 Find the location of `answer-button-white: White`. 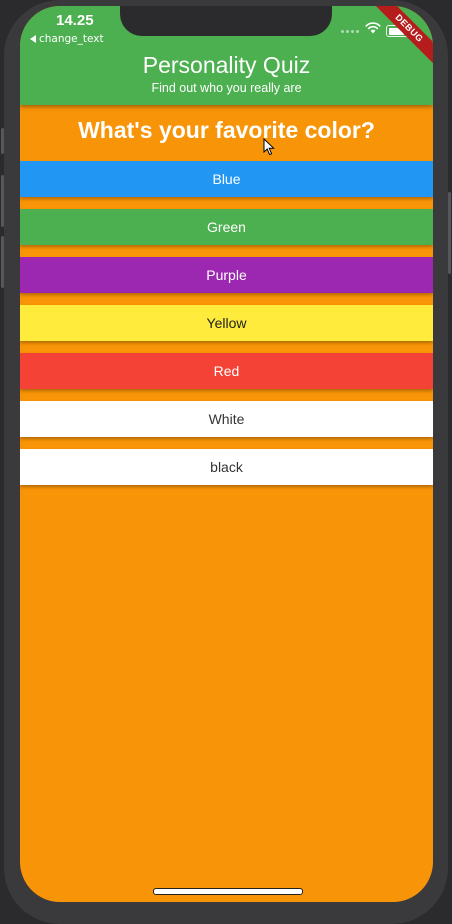

answer-button-white: White is located at coordinates (226, 419).